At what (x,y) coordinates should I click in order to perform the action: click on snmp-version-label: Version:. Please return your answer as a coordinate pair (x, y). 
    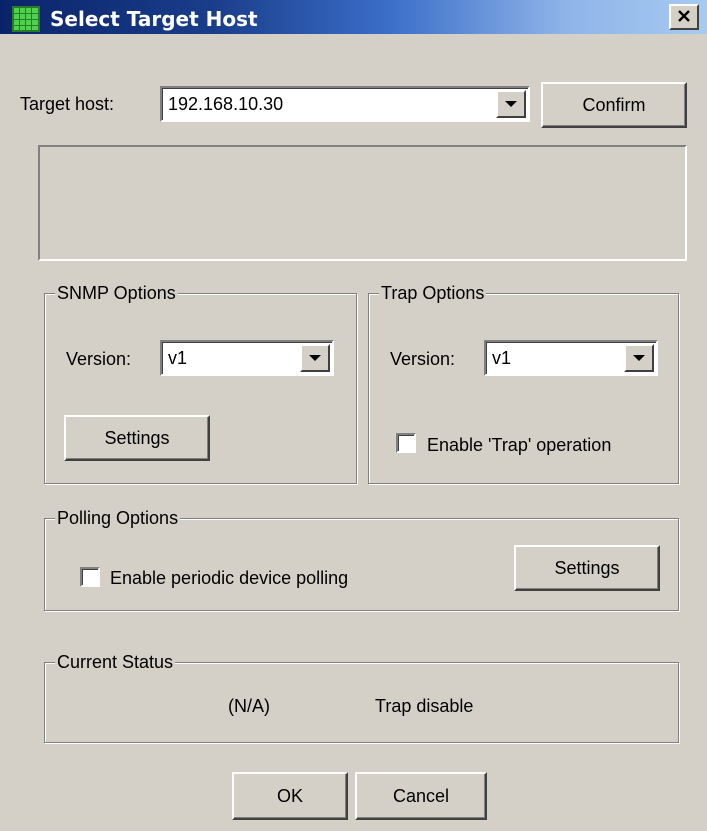
    Looking at the image, I should click on (99, 359).